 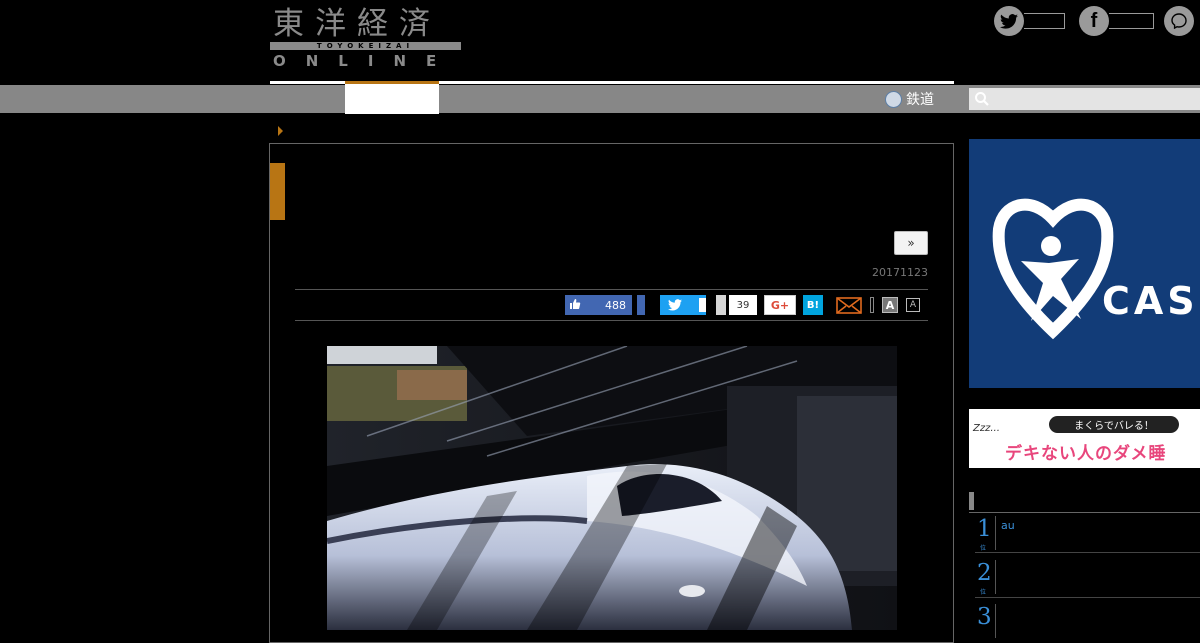 What do you see at coordinates (598, 305) in the screenshot?
I see `facebook-like-button: 488` at bounding box center [598, 305].